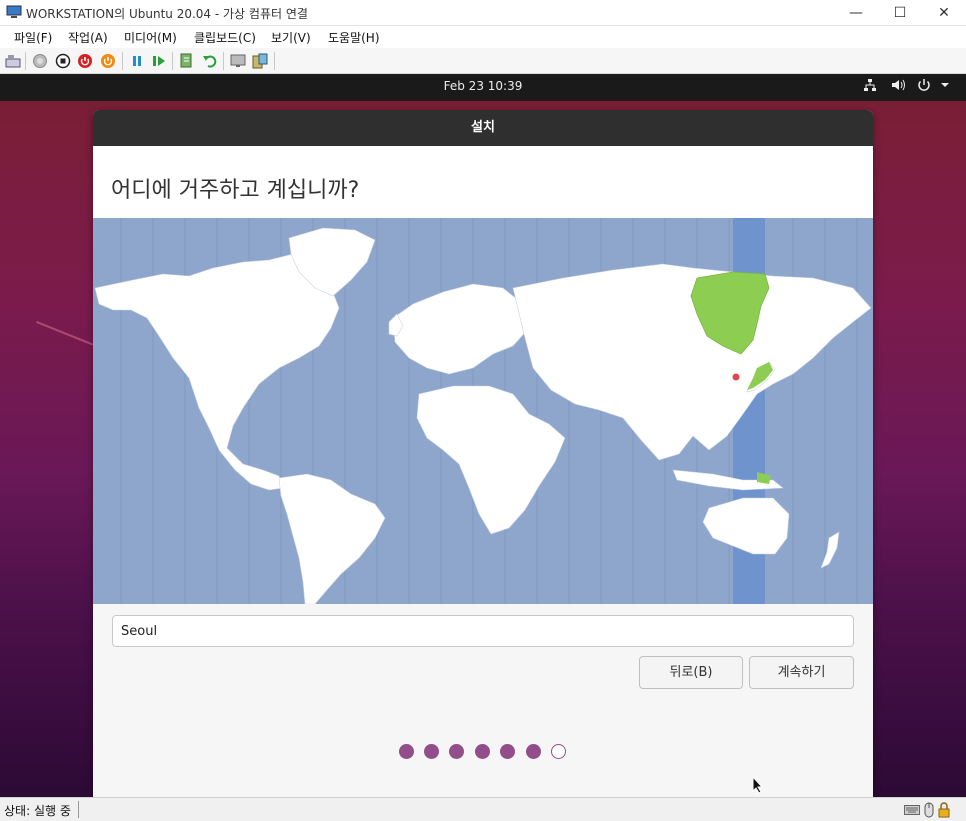  What do you see at coordinates (491, 460) in the screenshot?
I see `africa` at bounding box center [491, 460].